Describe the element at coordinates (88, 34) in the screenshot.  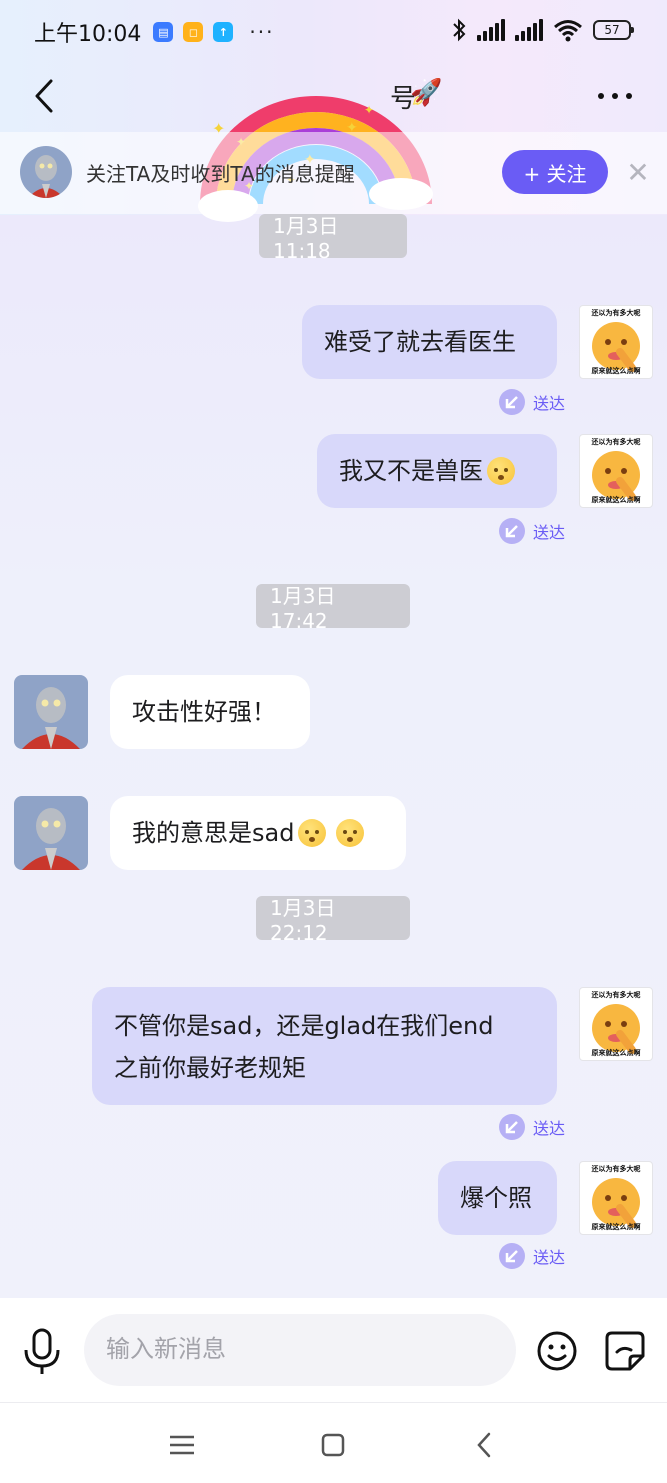
I see `status-time: 上午10:04` at that location.